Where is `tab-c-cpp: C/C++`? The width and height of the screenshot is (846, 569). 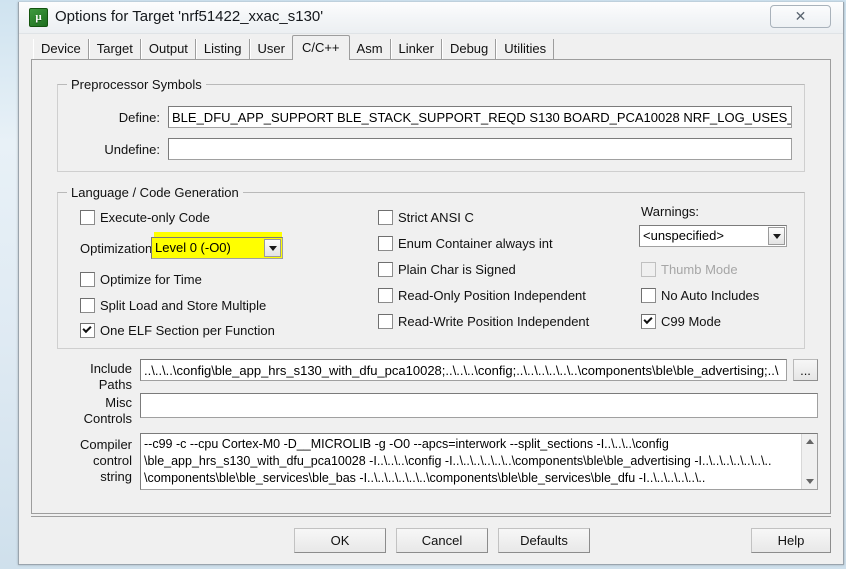 tab-c-cpp: C/C++ is located at coordinates (320, 47).